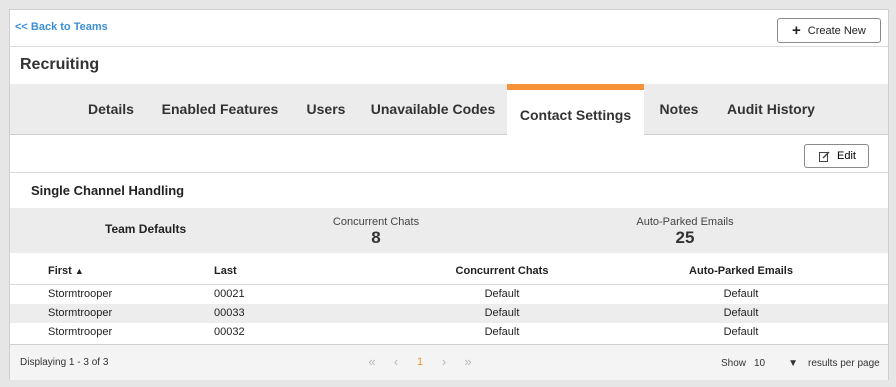 This screenshot has width=896, height=387. I want to click on last-page-icon: », so click(468, 362).